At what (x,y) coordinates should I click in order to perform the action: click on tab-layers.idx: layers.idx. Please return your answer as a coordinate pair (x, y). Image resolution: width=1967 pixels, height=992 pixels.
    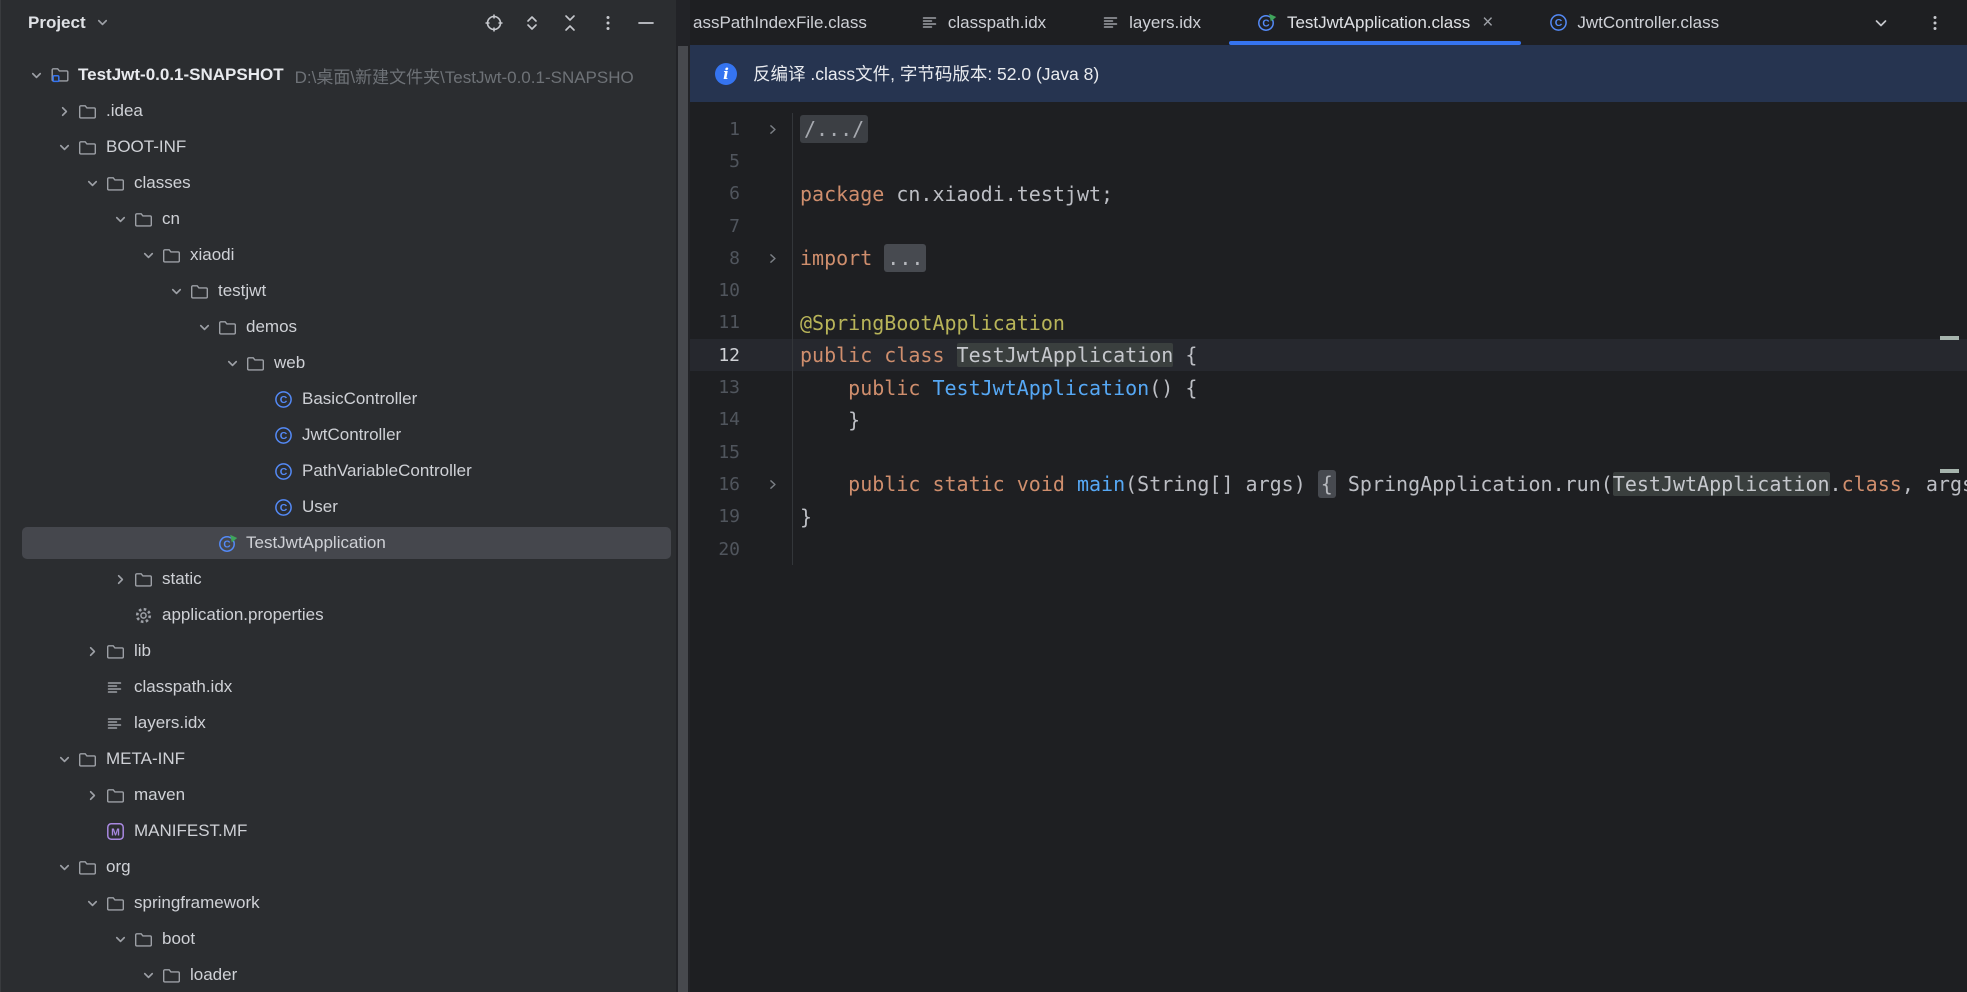
    Looking at the image, I should click on (1151, 22).